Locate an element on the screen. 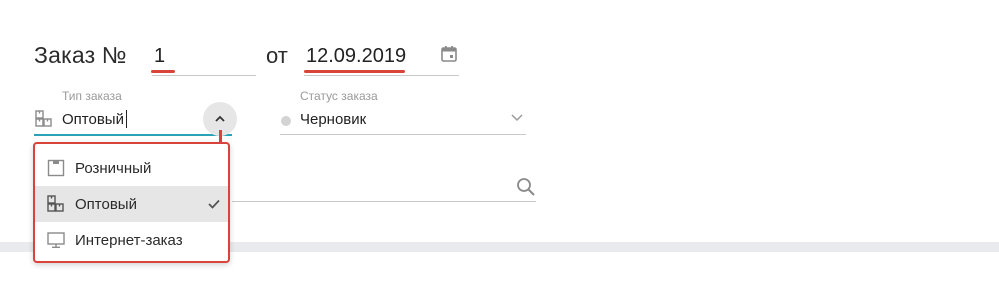 Image resolution: width=999 pixels, height=284 pixels. dropdown-item-internet-order: Интернет-заказ is located at coordinates (131, 240).